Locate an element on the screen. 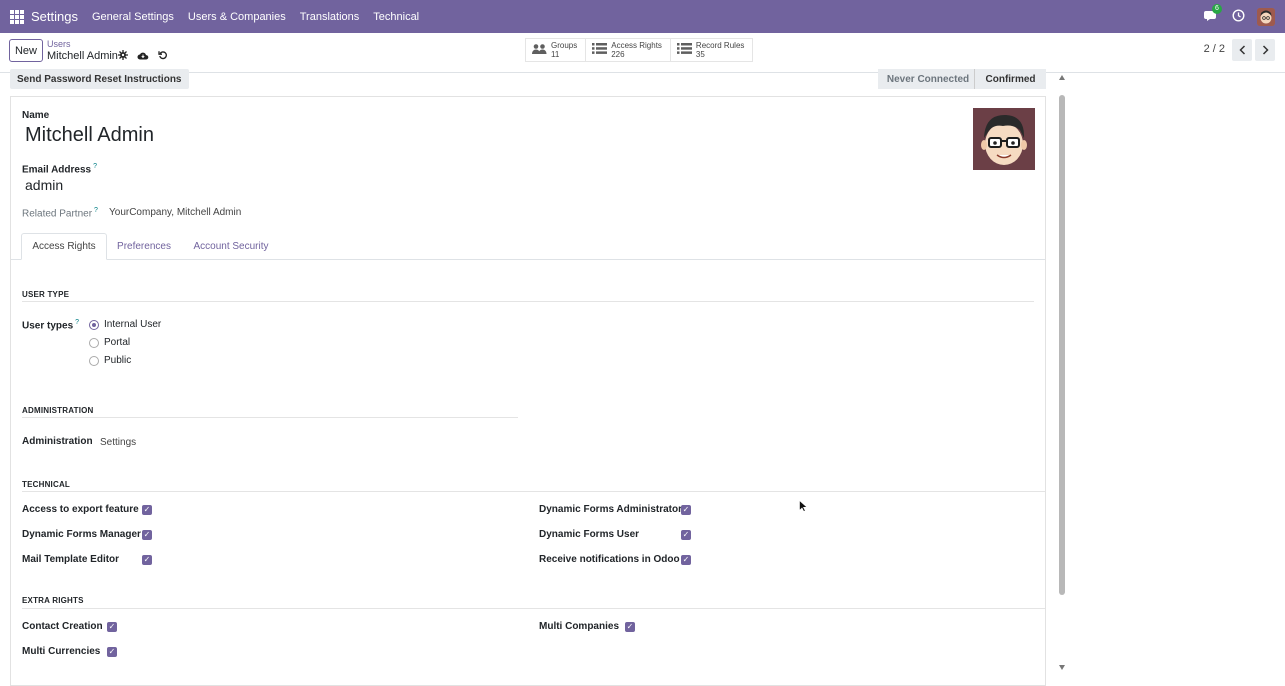 This screenshot has width=1285, height=686. apps-menu-icon is located at coordinates (17, 16).